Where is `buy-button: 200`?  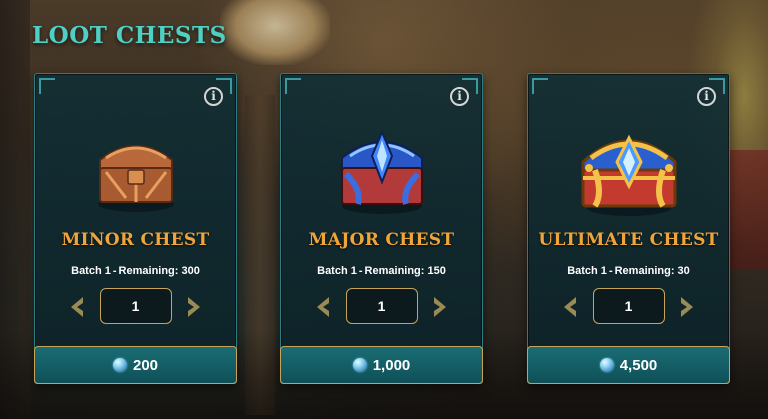
buy-button: 200 is located at coordinates (135, 365).